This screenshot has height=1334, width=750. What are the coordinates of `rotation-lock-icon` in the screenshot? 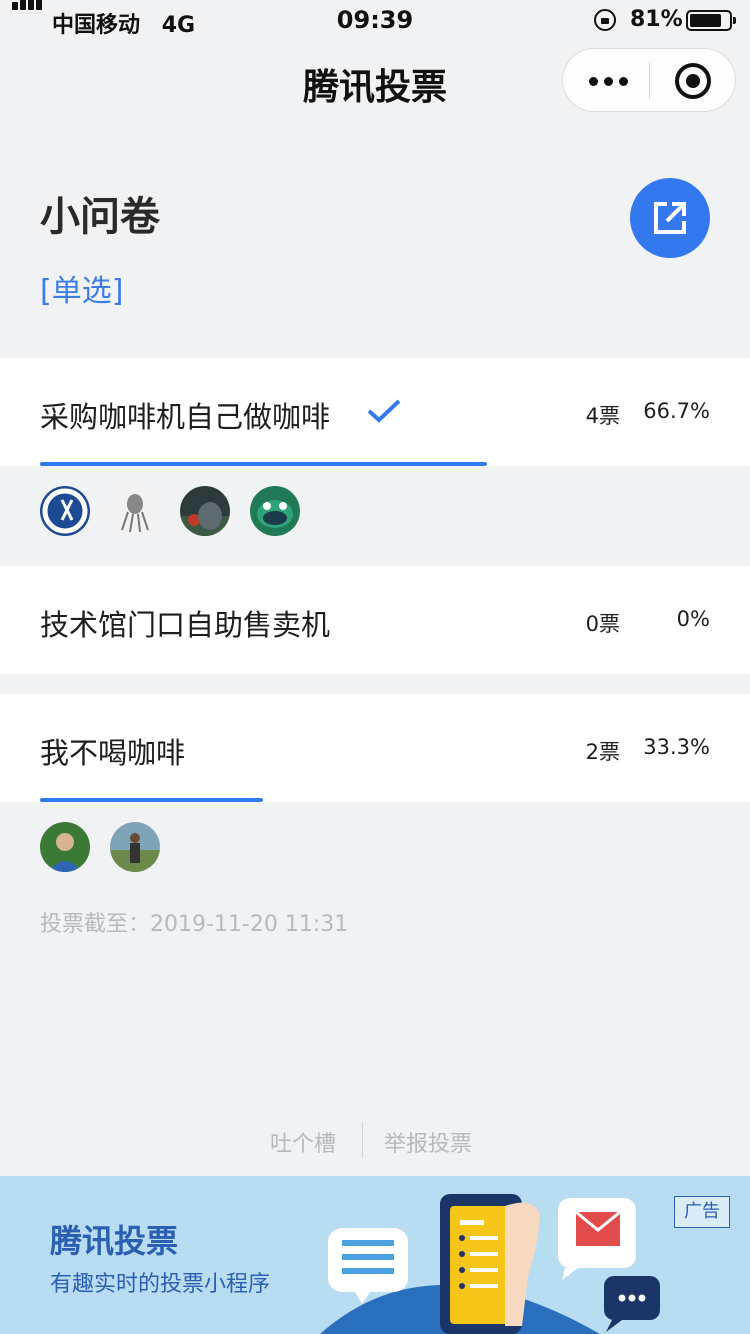 It's located at (605, 20).